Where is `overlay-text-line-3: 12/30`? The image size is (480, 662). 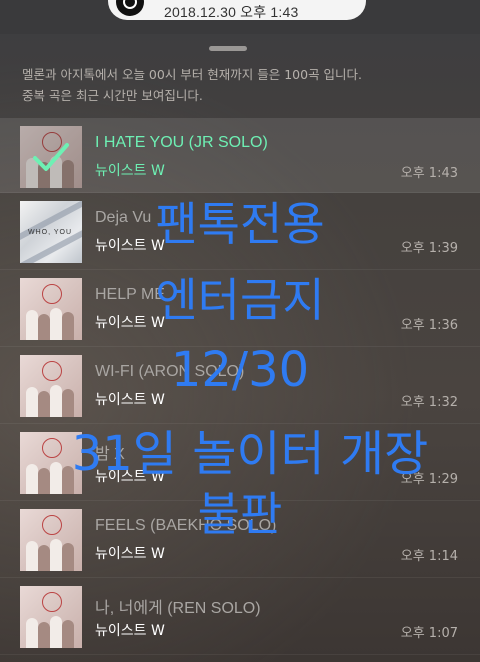
overlay-text-line-3: 12/30 is located at coordinates (240, 370).